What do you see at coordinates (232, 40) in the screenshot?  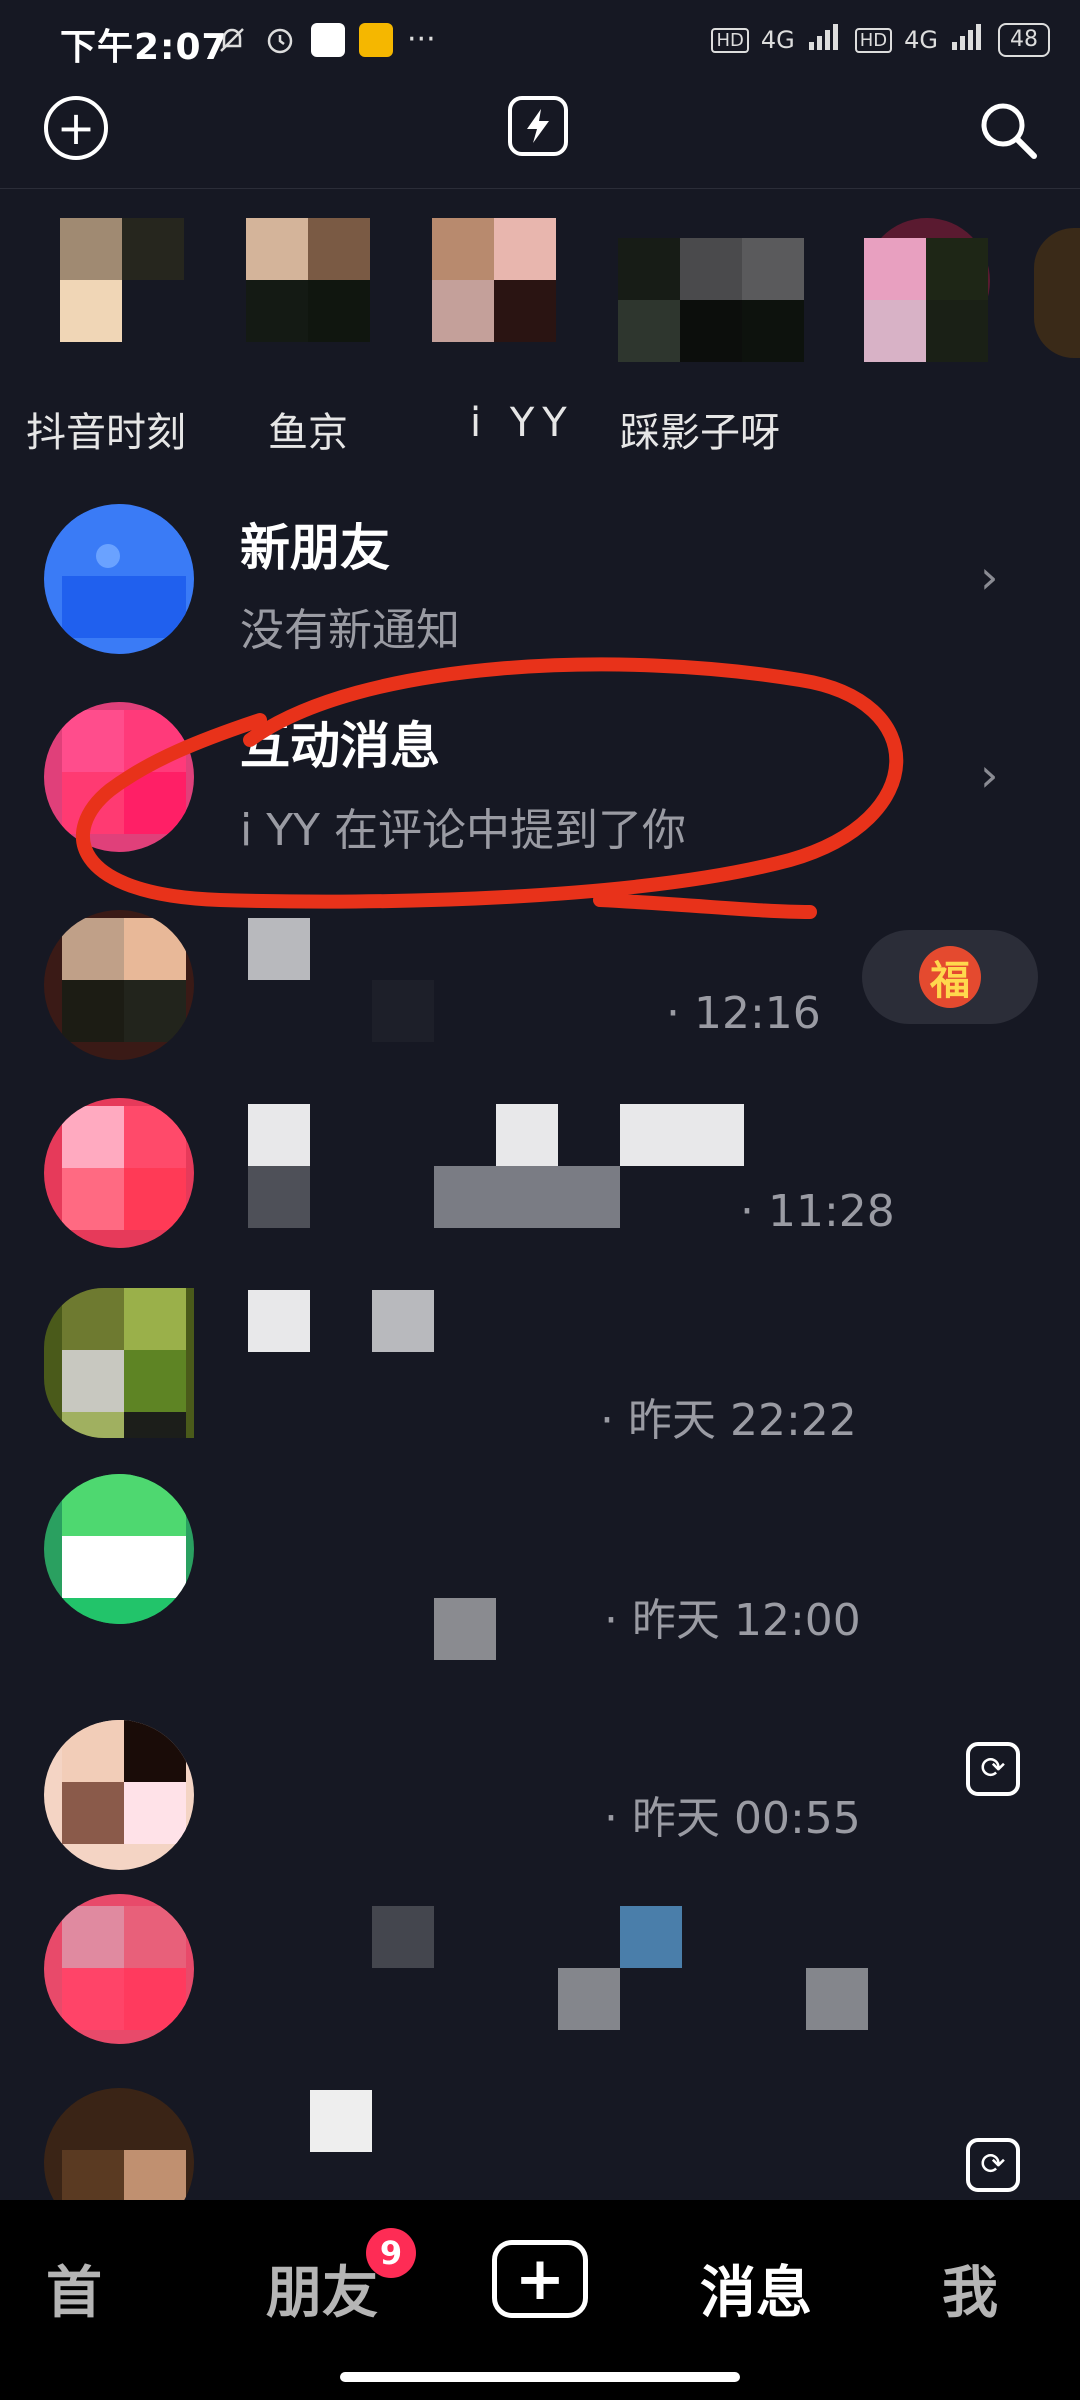 I see `bell-muted-icon` at bounding box center [232, 40].